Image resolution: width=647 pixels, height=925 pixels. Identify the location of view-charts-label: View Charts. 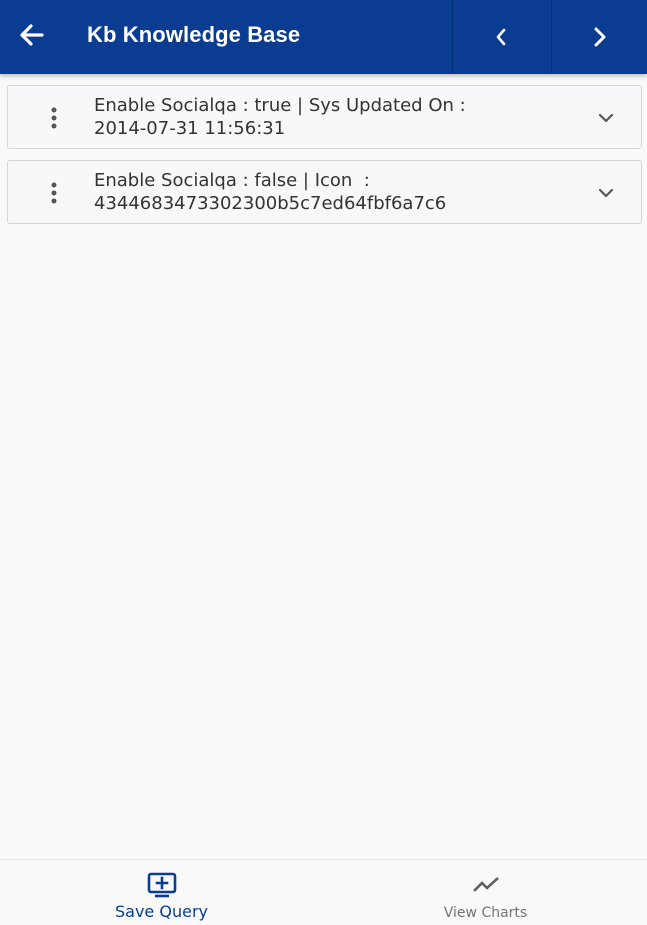
(485, 913).